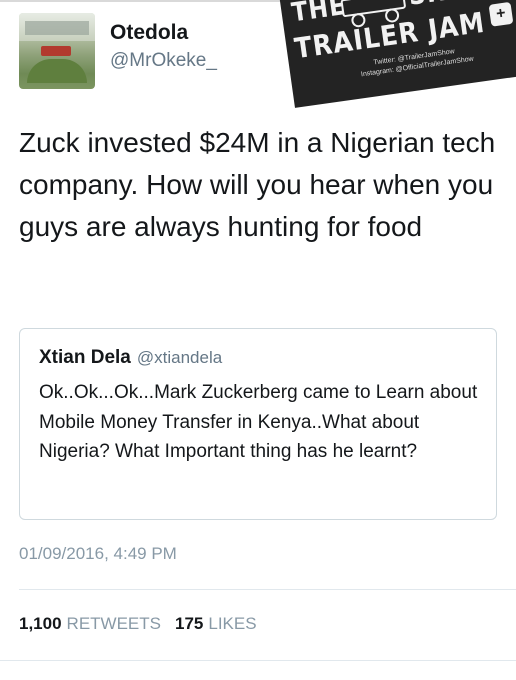 The height and width of the screenshot is (680, 516). What do you see at coordinates (318, 14) in the screenshot?
I see `watermark-the: THE` at bounding box center [318, 14].